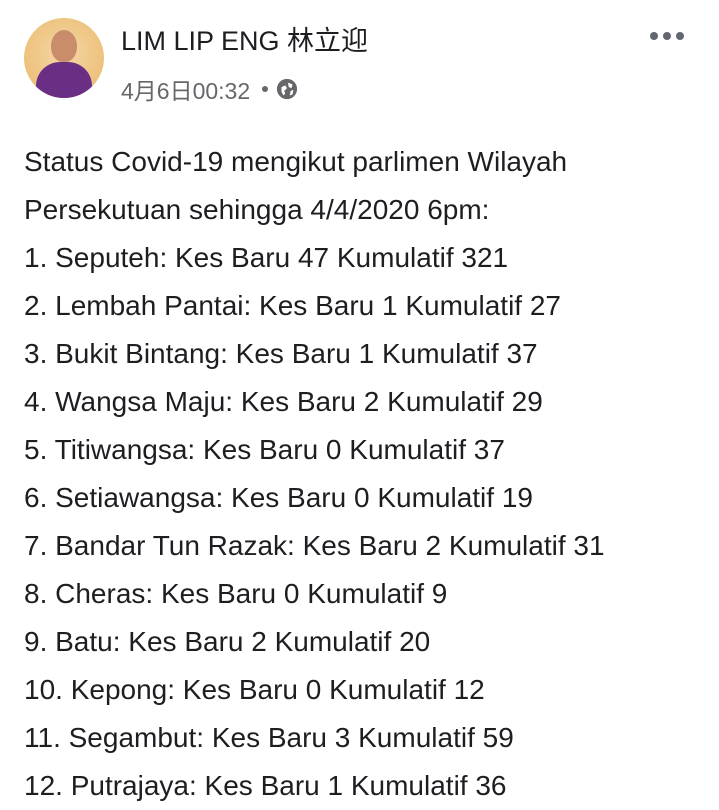 This screenshot has width=719, height=810. I want to click on separator-dot, so click(265, 89).